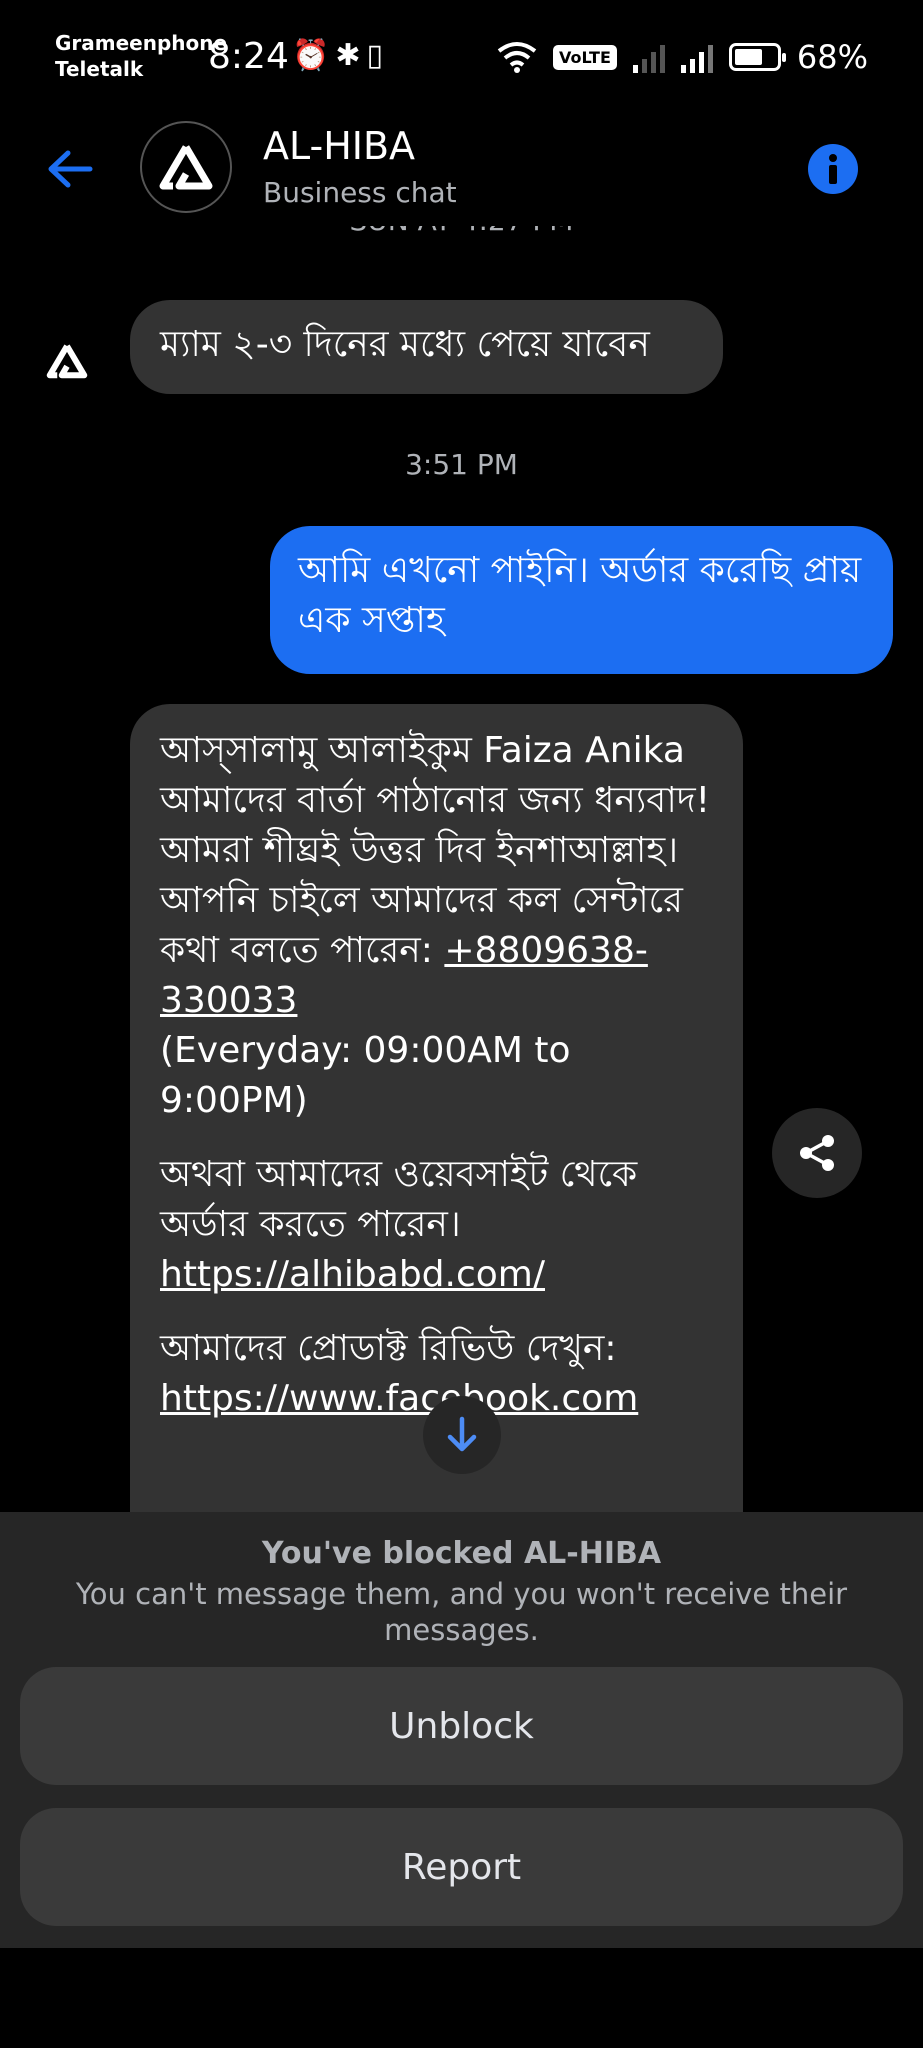 The height and width of the screenshot is (2048, 923). What do you see at coordinates (360, 192) in the screenshot?
I see `contact-subtitle: Business chat` at bounding box center [360, 192].